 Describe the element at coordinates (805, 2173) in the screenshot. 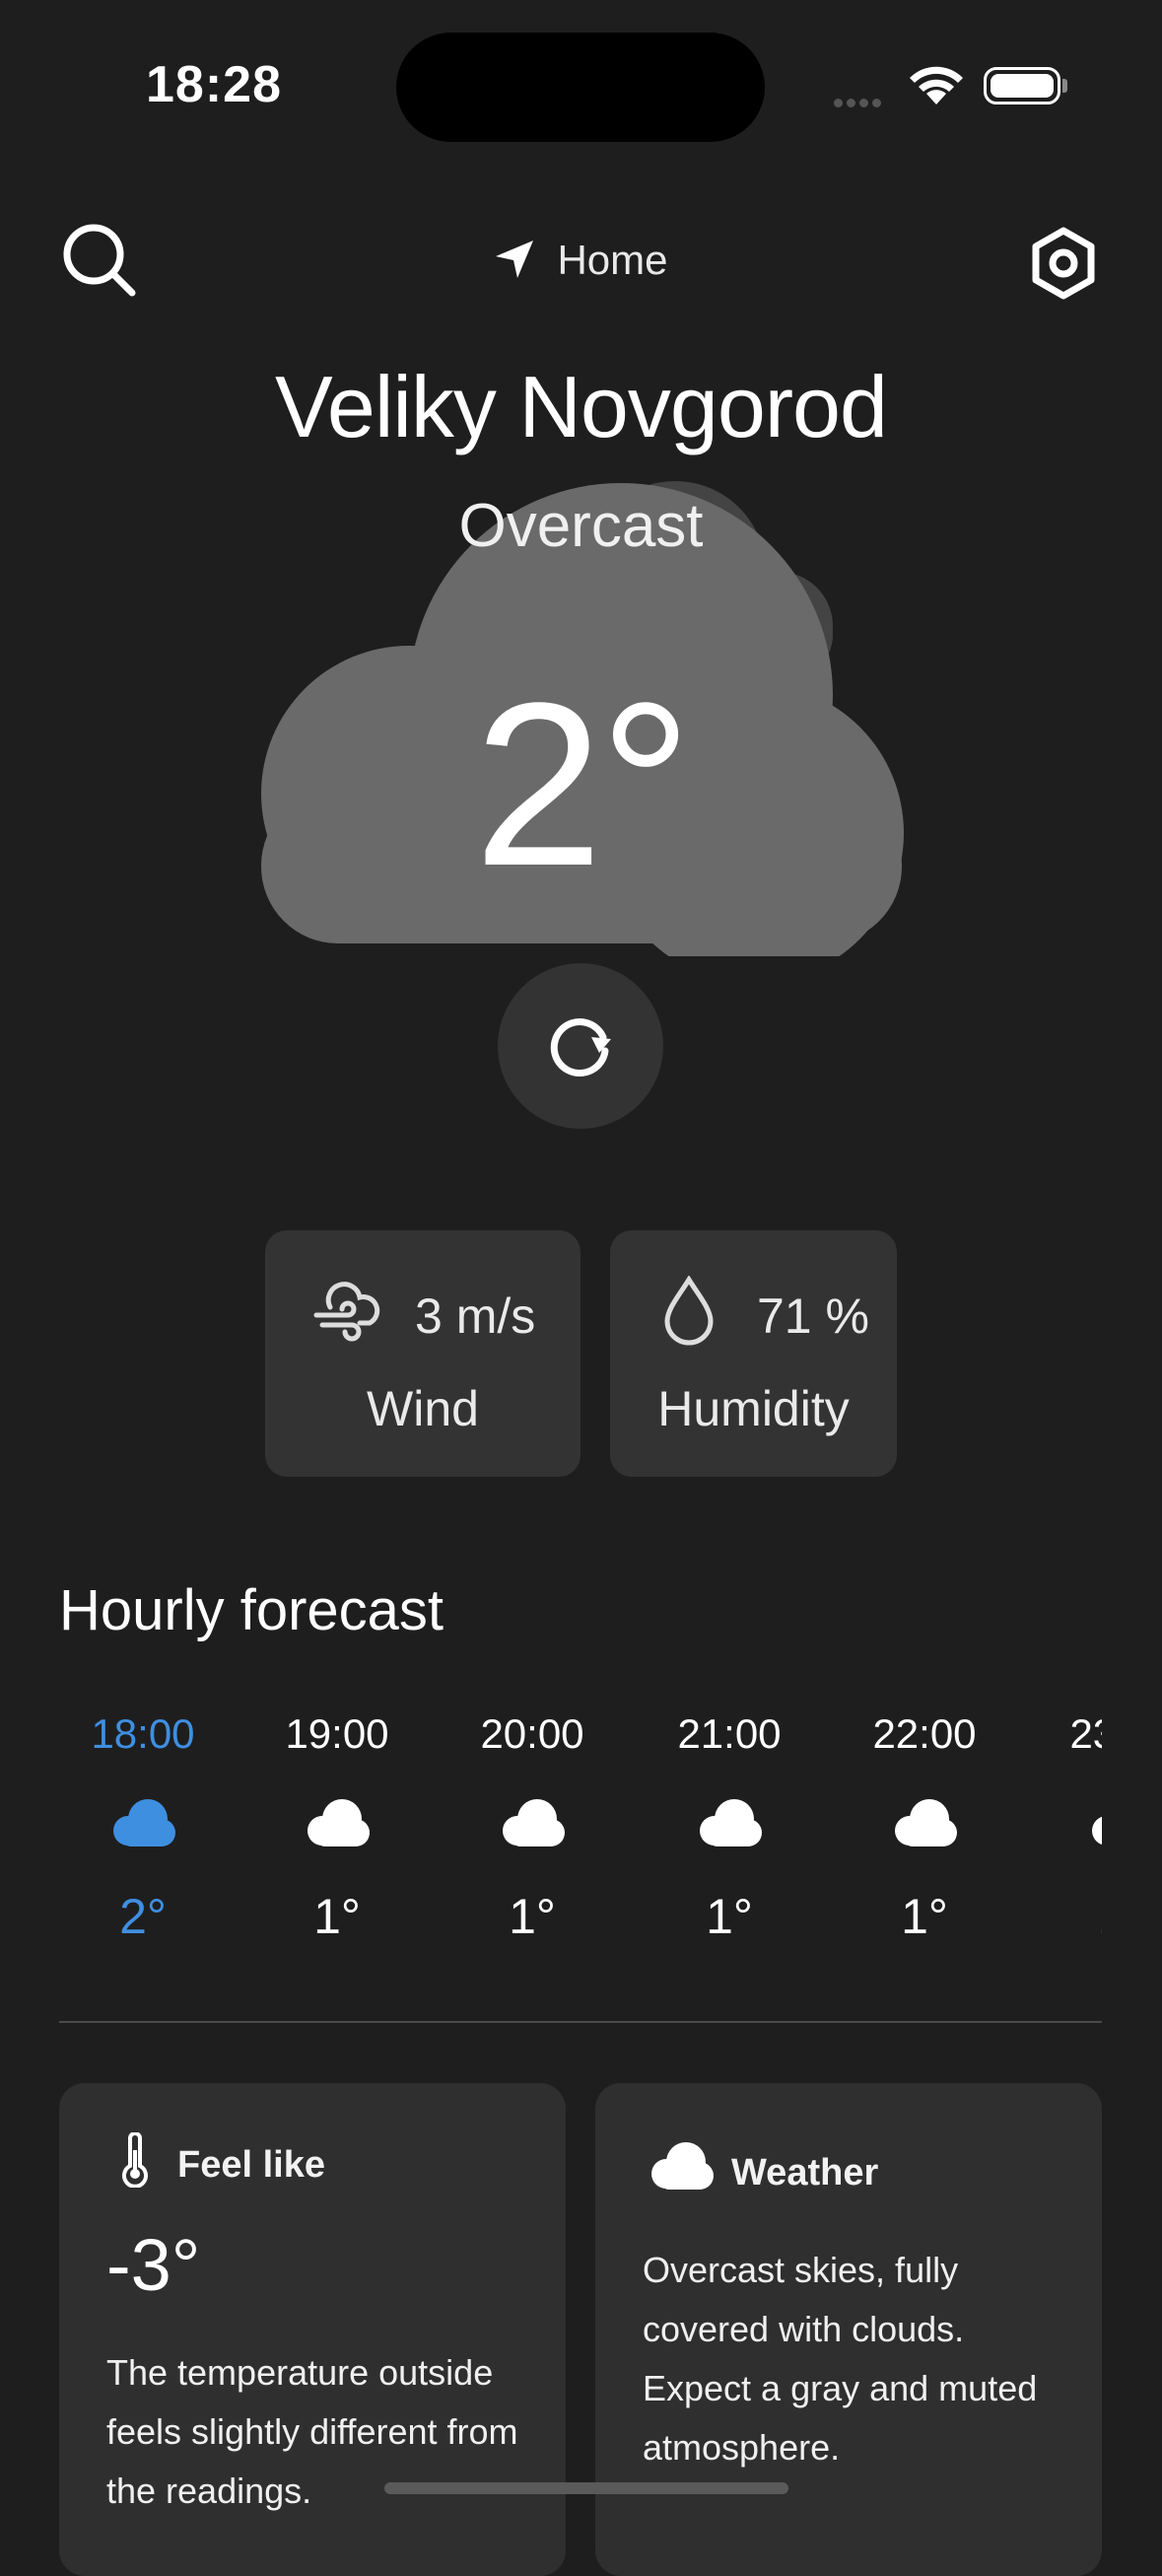

I see `weather-title: Weather` at that location.